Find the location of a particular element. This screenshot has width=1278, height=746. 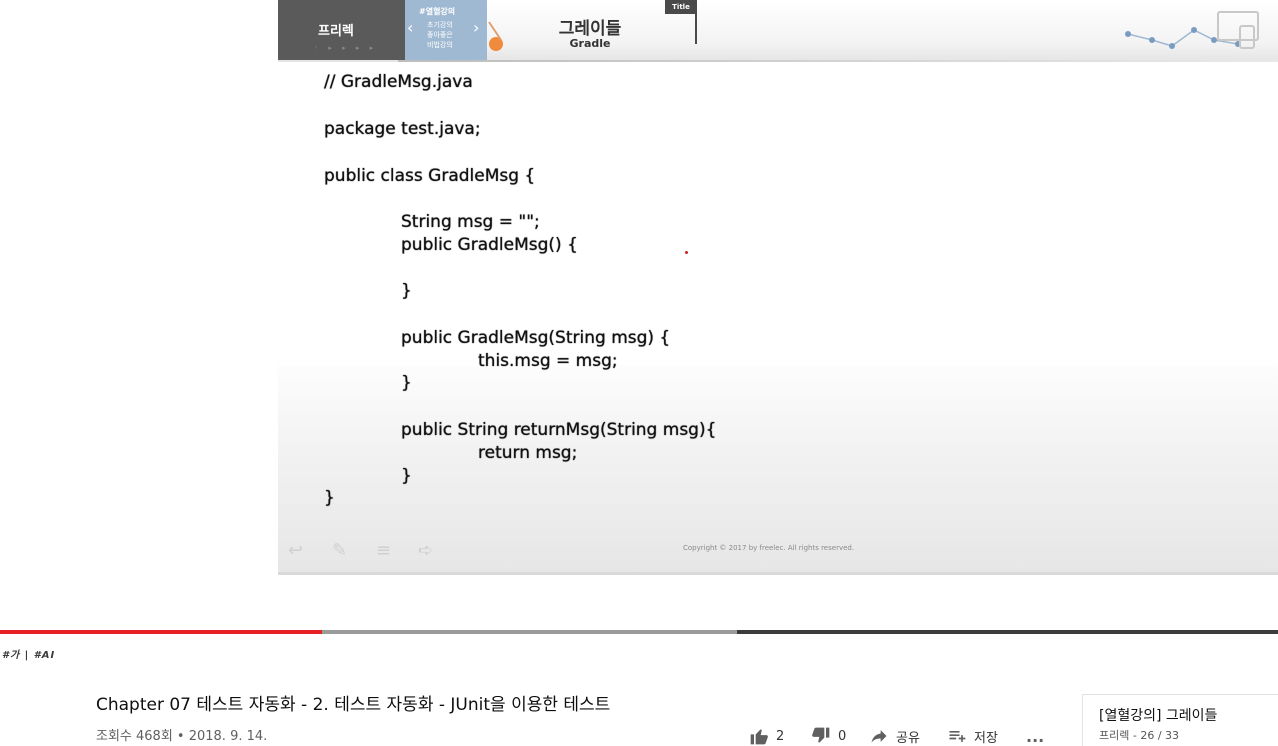

code-line: public GradleMsg() { is located at coordinates (489, 245).